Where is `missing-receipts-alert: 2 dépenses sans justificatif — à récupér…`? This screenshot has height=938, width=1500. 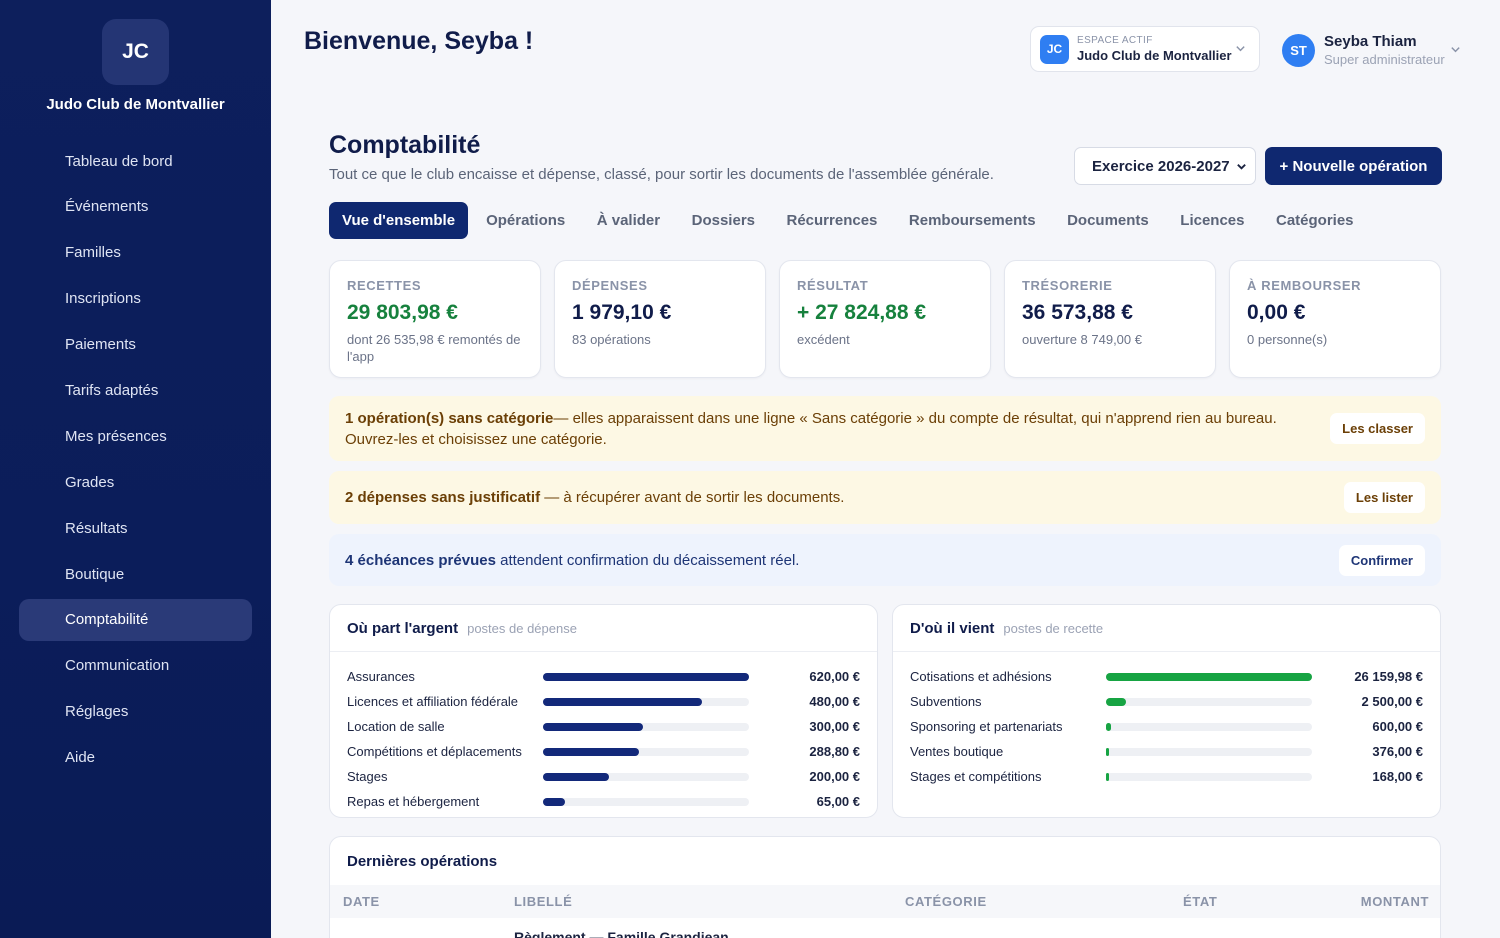 missing-receipts-alert: 2 dépenses sans justificatif — à récupér… is located at coordinates (885, 497).